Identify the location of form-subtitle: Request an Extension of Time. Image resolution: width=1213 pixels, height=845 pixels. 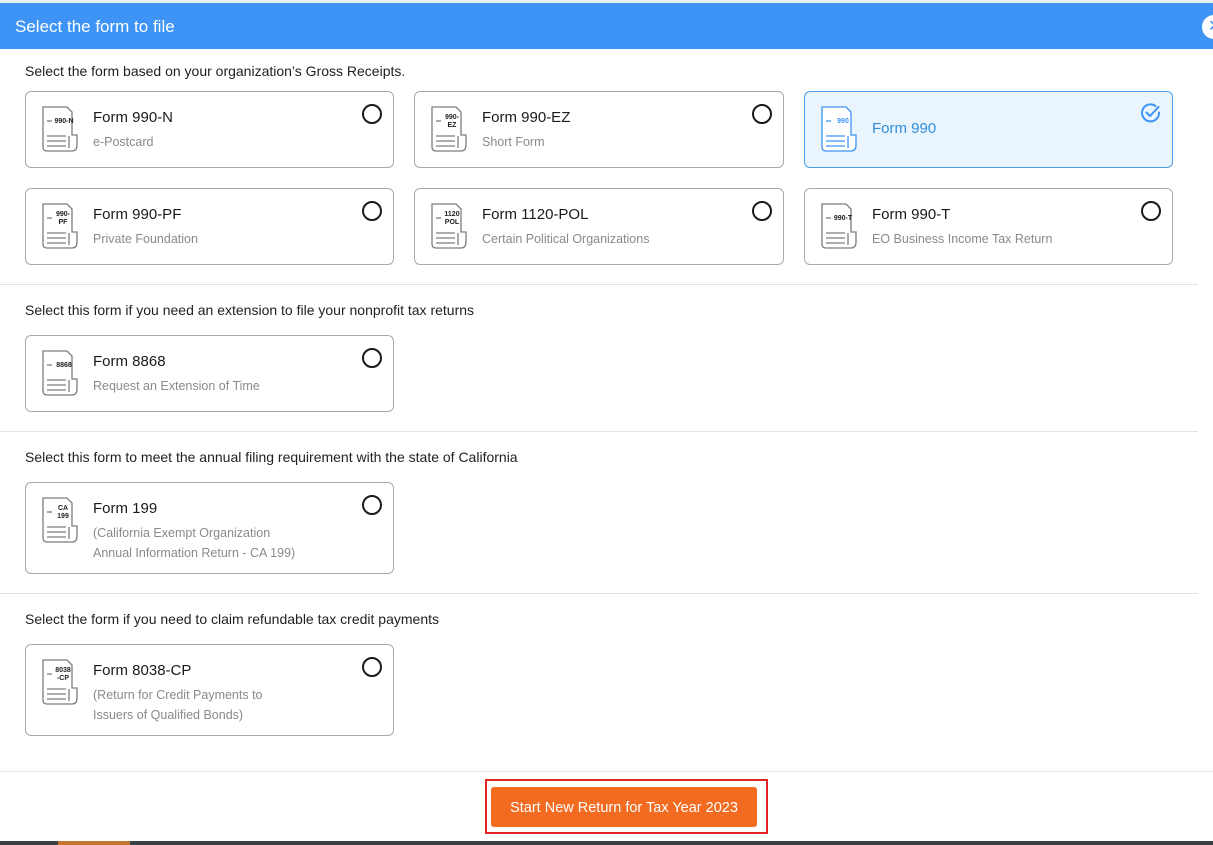
(176, 386).